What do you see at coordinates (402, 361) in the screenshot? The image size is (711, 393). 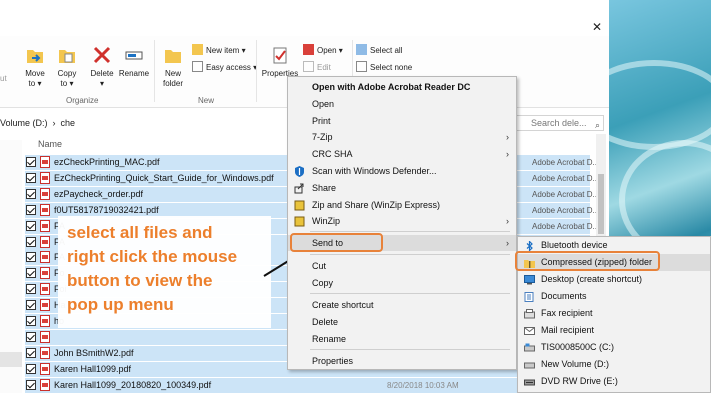 I see `menu-item-properties: Properties` at bounding box center [402, 361].